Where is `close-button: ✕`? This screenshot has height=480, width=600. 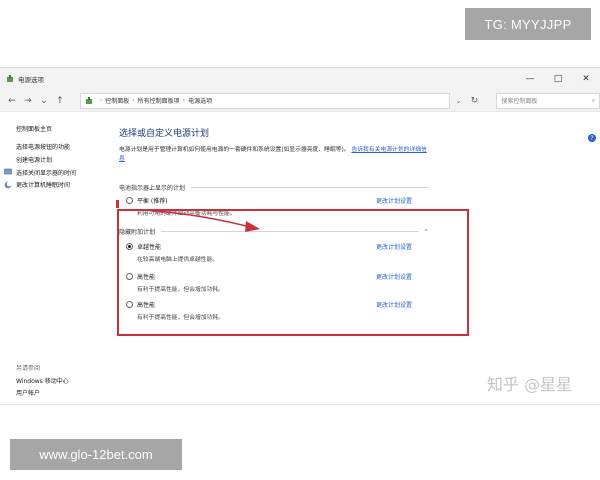 close-button: ✕ is located at coordinates (586, 79).